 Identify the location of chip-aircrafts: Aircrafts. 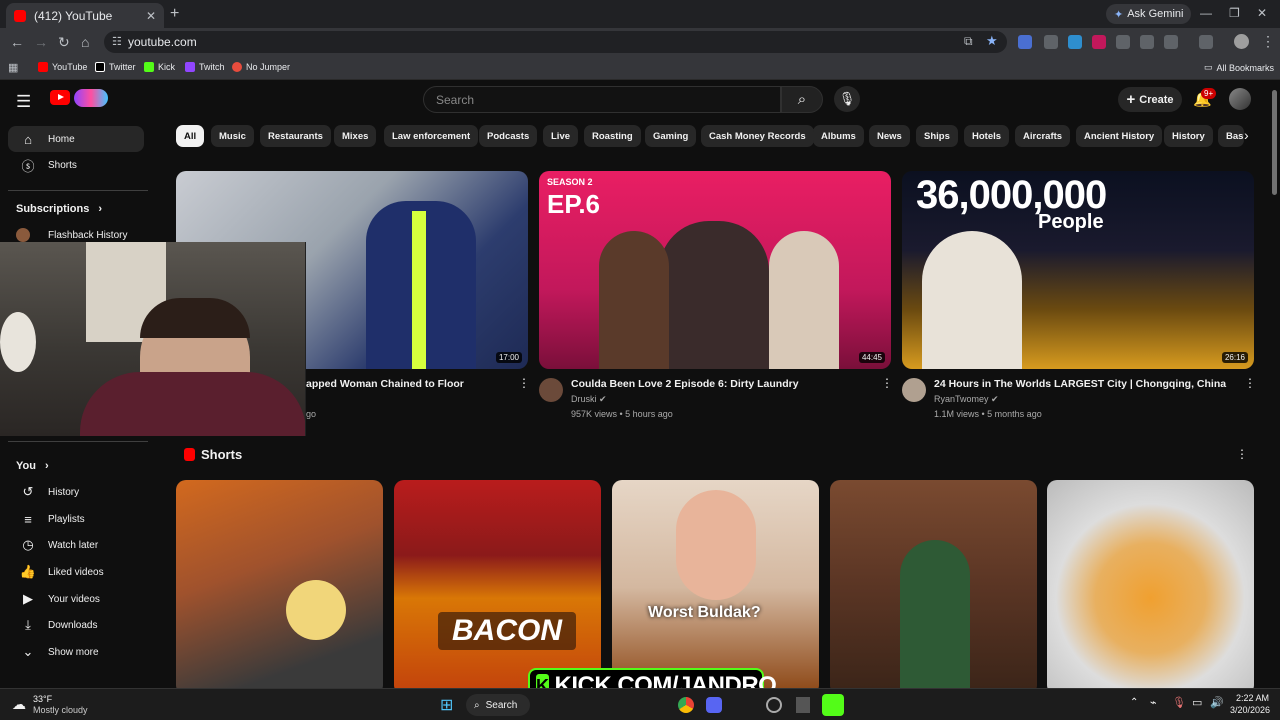
(1043, 136).